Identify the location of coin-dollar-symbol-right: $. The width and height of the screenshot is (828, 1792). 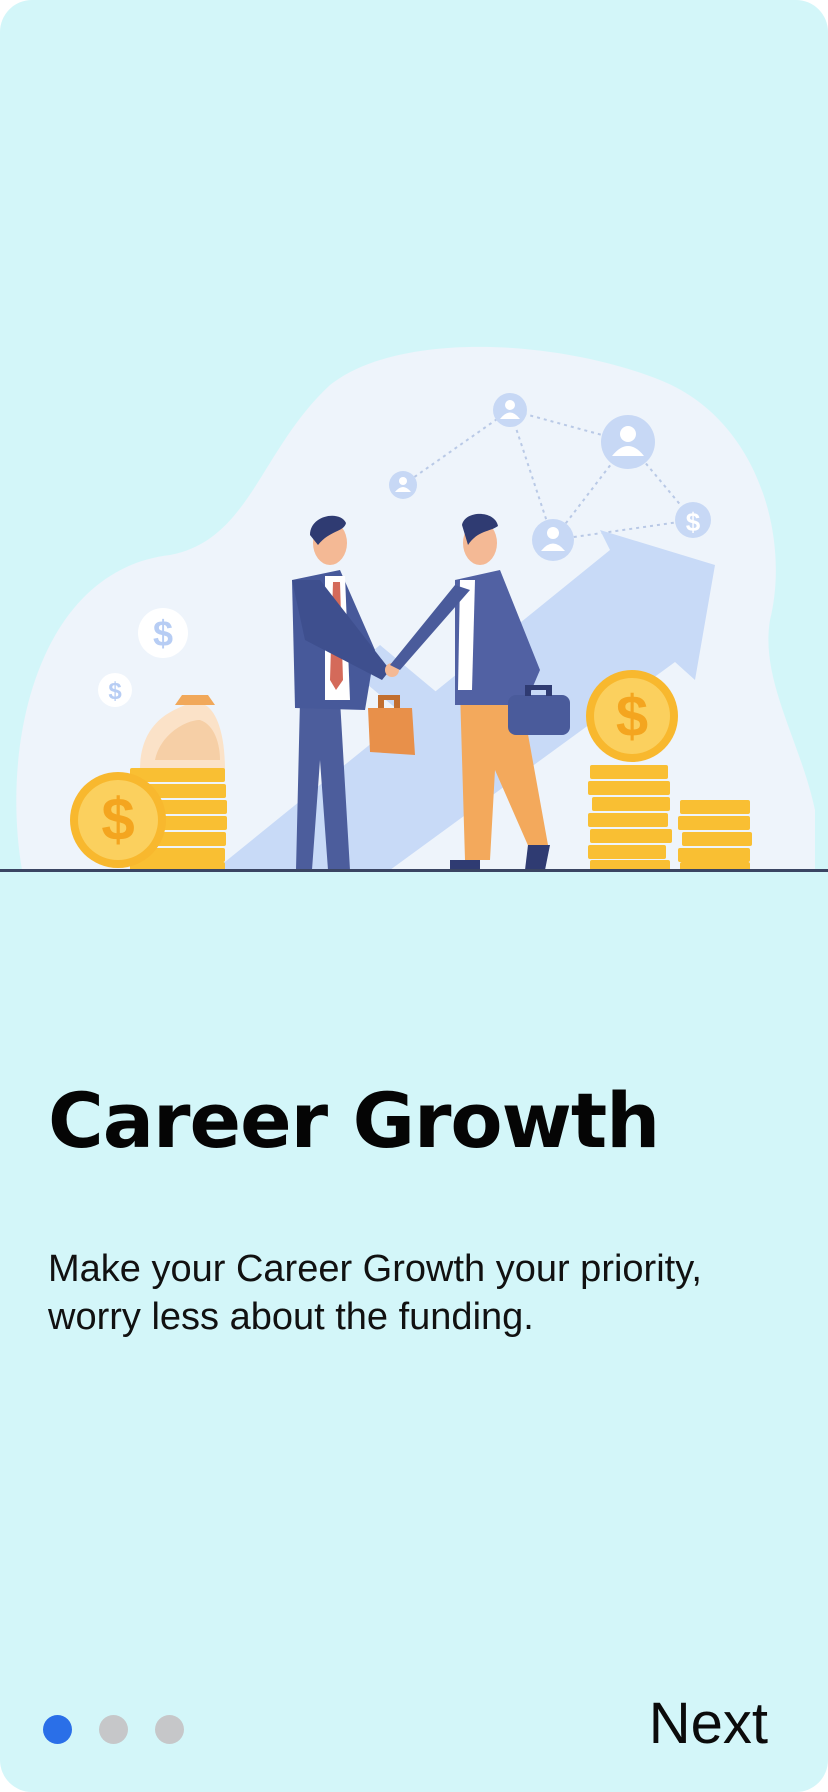
(632, 716).